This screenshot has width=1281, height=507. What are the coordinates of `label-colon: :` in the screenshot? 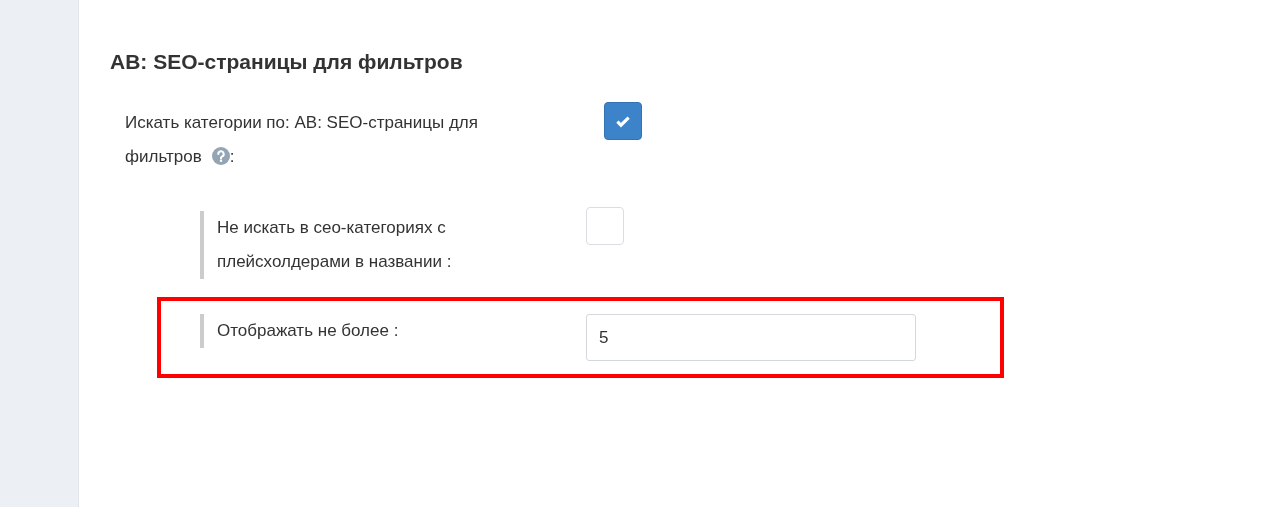 It's located at (232, 156).